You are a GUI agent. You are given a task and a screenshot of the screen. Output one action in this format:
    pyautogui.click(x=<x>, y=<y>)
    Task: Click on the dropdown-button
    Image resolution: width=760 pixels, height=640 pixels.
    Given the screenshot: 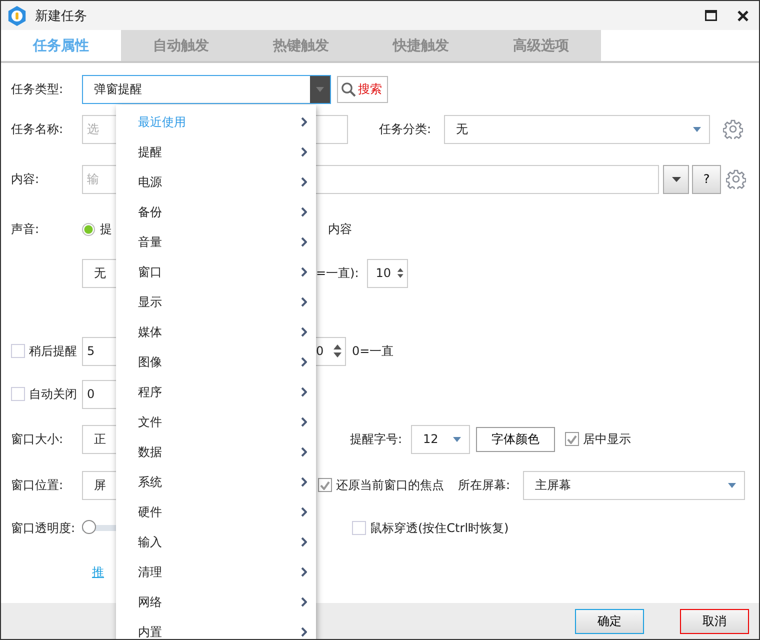 What is the action you would take?
    pyautogui.click(x=676, y=179)
    